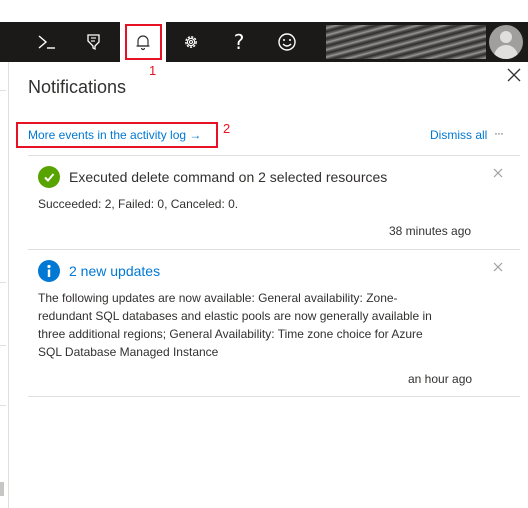 This screenshot has height=508, width=528. What do you see at coordinates (406, 42) in the screenshot?
I see `account-name-redacted` at bounding box center [406, 42].